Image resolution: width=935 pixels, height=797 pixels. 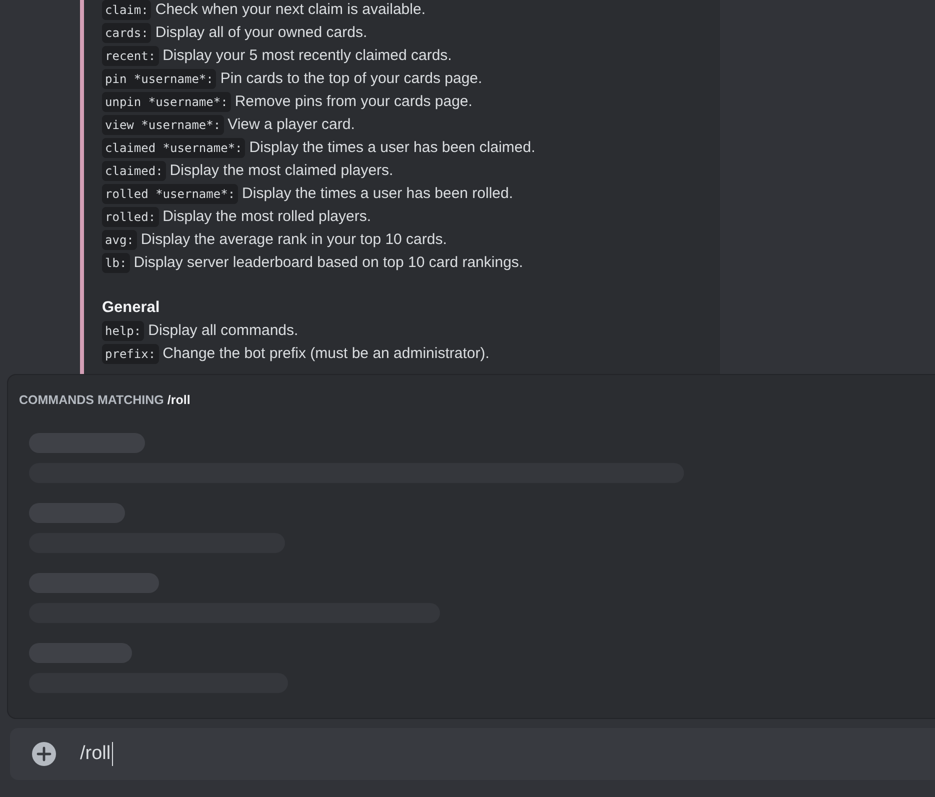 I want to click on autocomplete-header: COMMANDS MATCHING /roll, so click(x=105, y=400).